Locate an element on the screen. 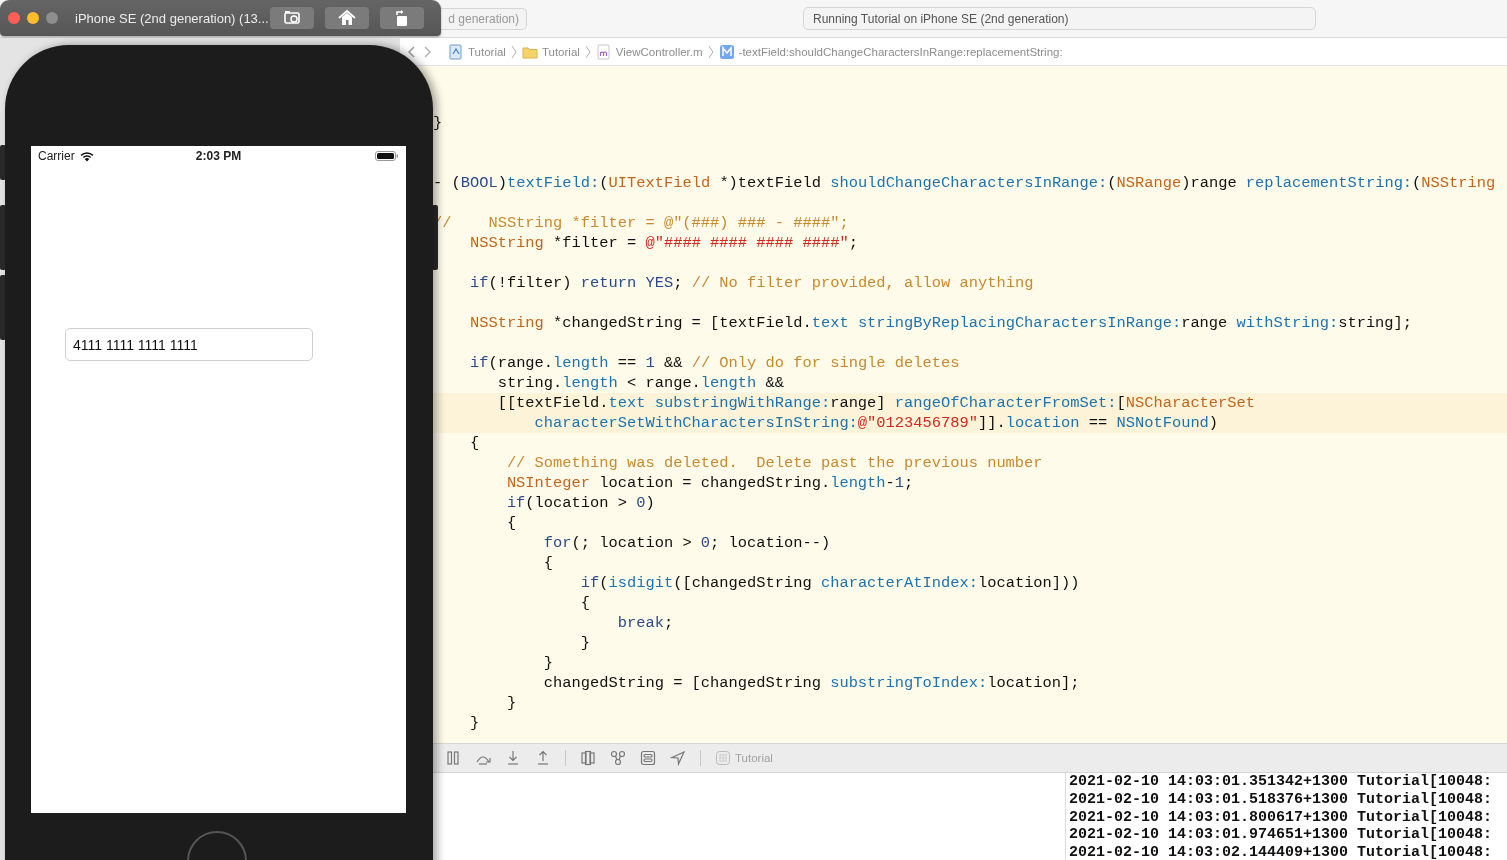 The width and height of the screenshot is (1507, 860). code-line: // Something was deleted. Delete past the previous number is located at coordinates (774, 463).